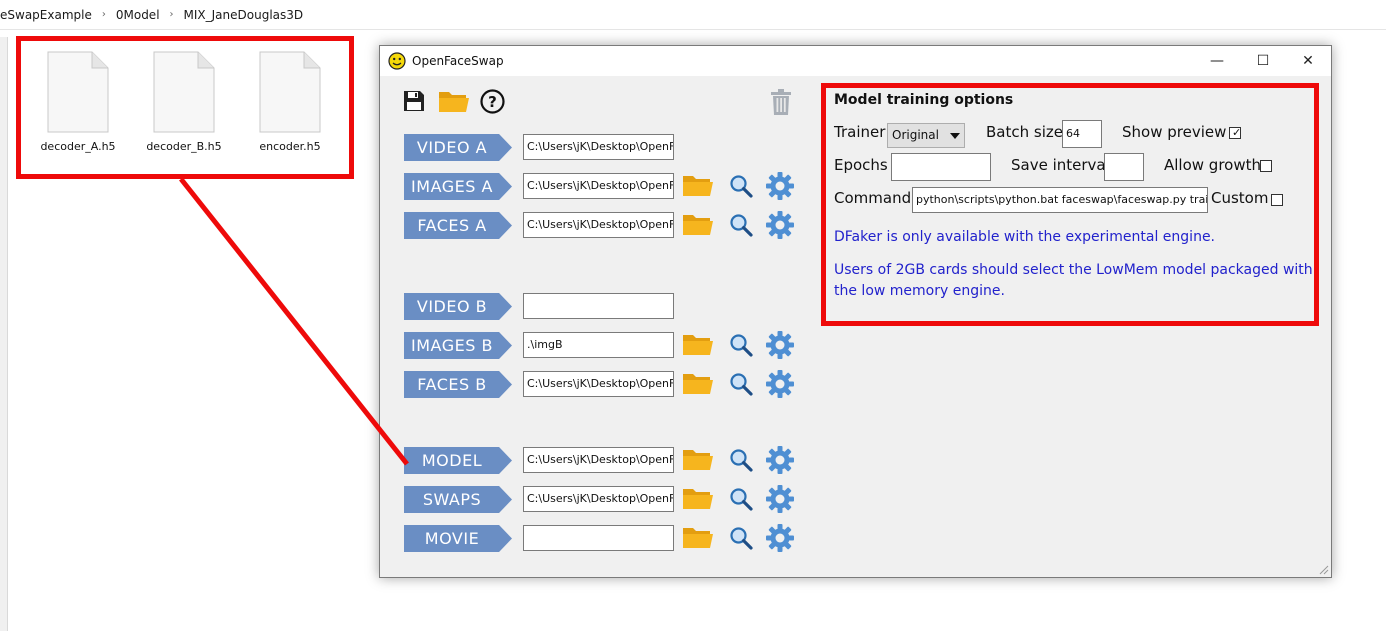 This screenshot has width=1386, height=631. What do you see at coordinates (458, 186) in the screenshot?
I see `label-images-a: IMAGES A` at bounding box center [458, 186].